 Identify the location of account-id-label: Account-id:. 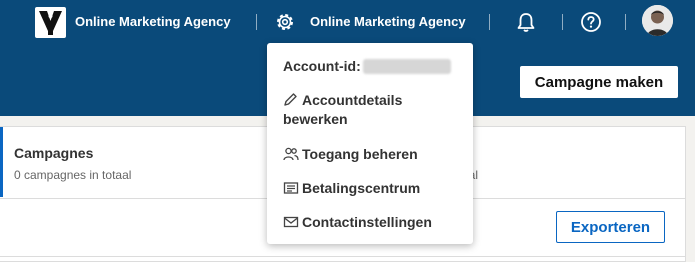
(322, 66).